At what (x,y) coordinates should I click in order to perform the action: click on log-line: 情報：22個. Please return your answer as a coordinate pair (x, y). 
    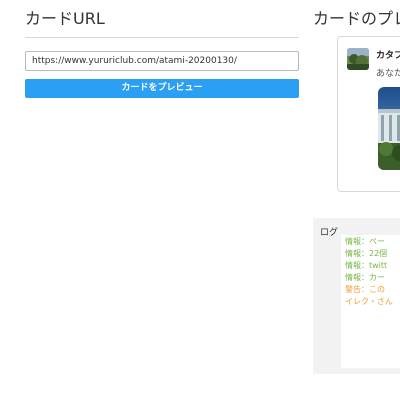
    Looking at the image, I should click on (366, 253).